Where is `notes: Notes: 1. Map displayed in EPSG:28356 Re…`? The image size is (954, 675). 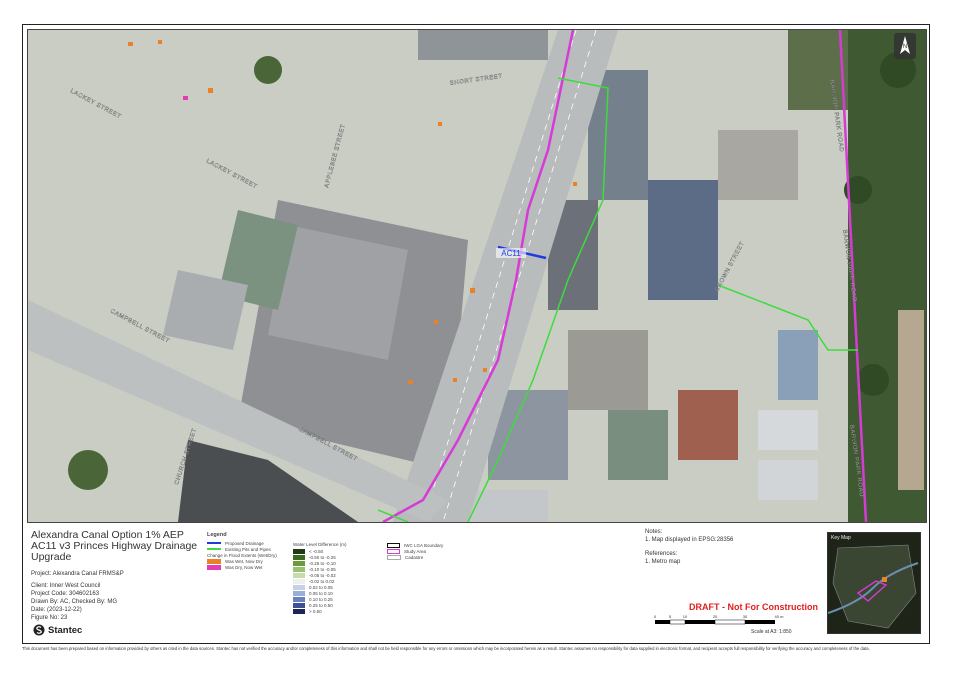 notes: Notes: 1. Map displayed in EPSG:28356 Re… is located at coordinates (689, 547).